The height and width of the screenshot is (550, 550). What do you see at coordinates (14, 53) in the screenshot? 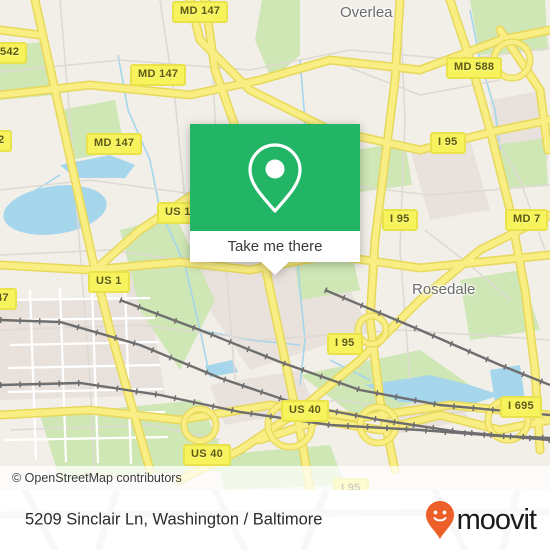
I see `road-shield: 542` at bounding box center [14, 53].